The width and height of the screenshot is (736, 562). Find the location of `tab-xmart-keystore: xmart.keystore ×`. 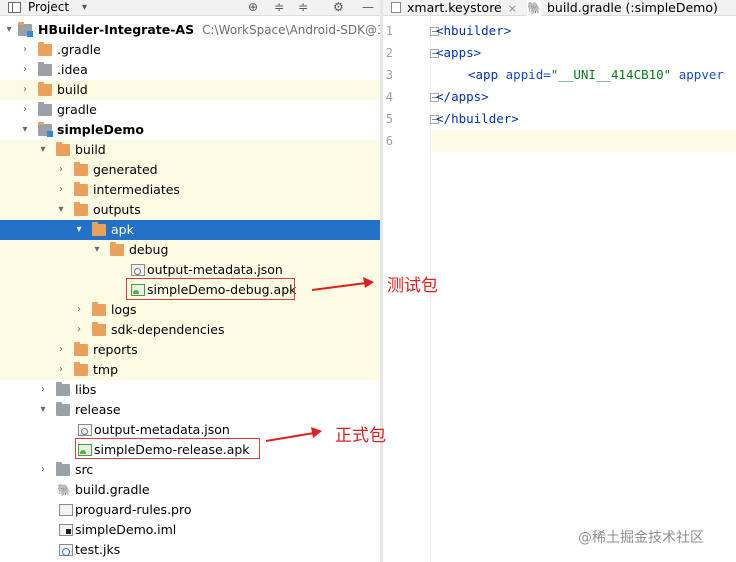

tab-xmart-keystore: xmart.keystore × is located at coordinates (454, 7).